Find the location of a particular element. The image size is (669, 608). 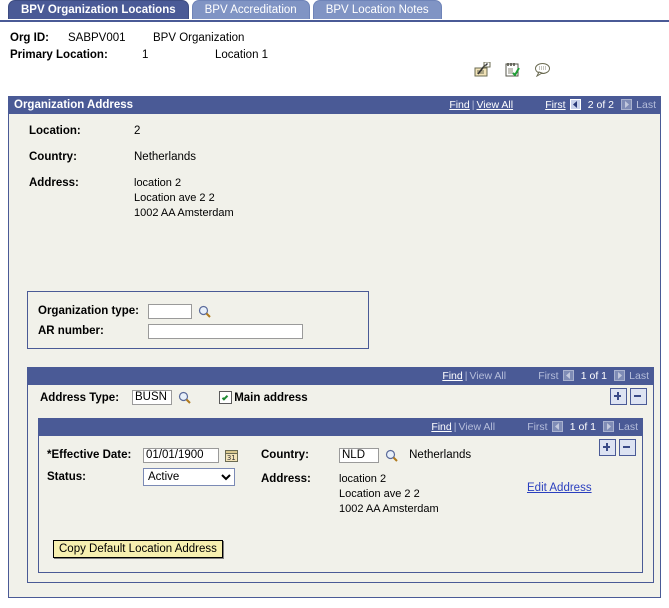

primary-location-row: Primary Location: 1 Location 1 is located at coordinates (339, 55).